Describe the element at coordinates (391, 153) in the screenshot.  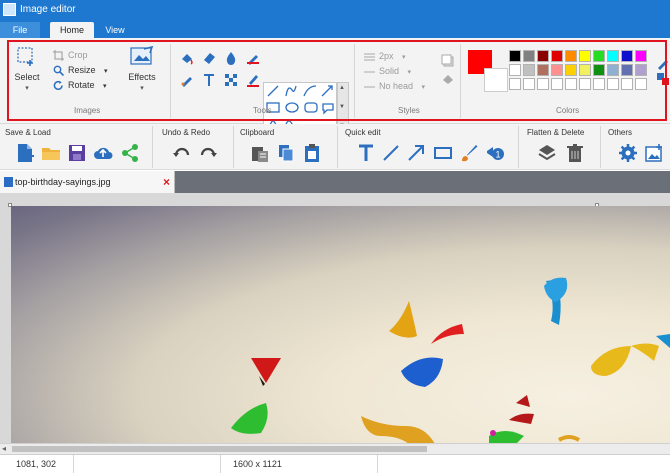
I see `line-icon` at that location.